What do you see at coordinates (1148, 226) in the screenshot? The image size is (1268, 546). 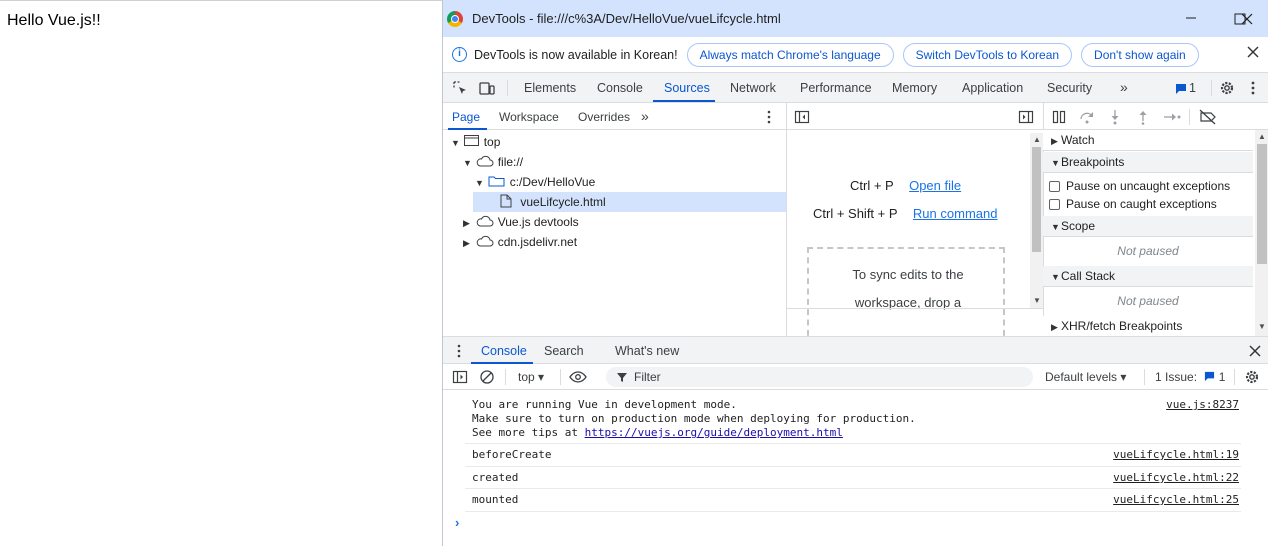 I see `section-scope: ▼Scope` at bounding box center [1148, 226].